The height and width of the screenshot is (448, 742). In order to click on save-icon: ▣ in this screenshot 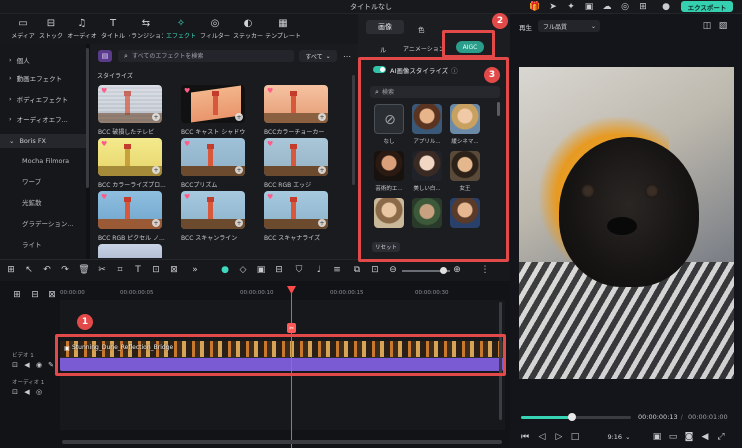, I will do `click(589, 7)`.